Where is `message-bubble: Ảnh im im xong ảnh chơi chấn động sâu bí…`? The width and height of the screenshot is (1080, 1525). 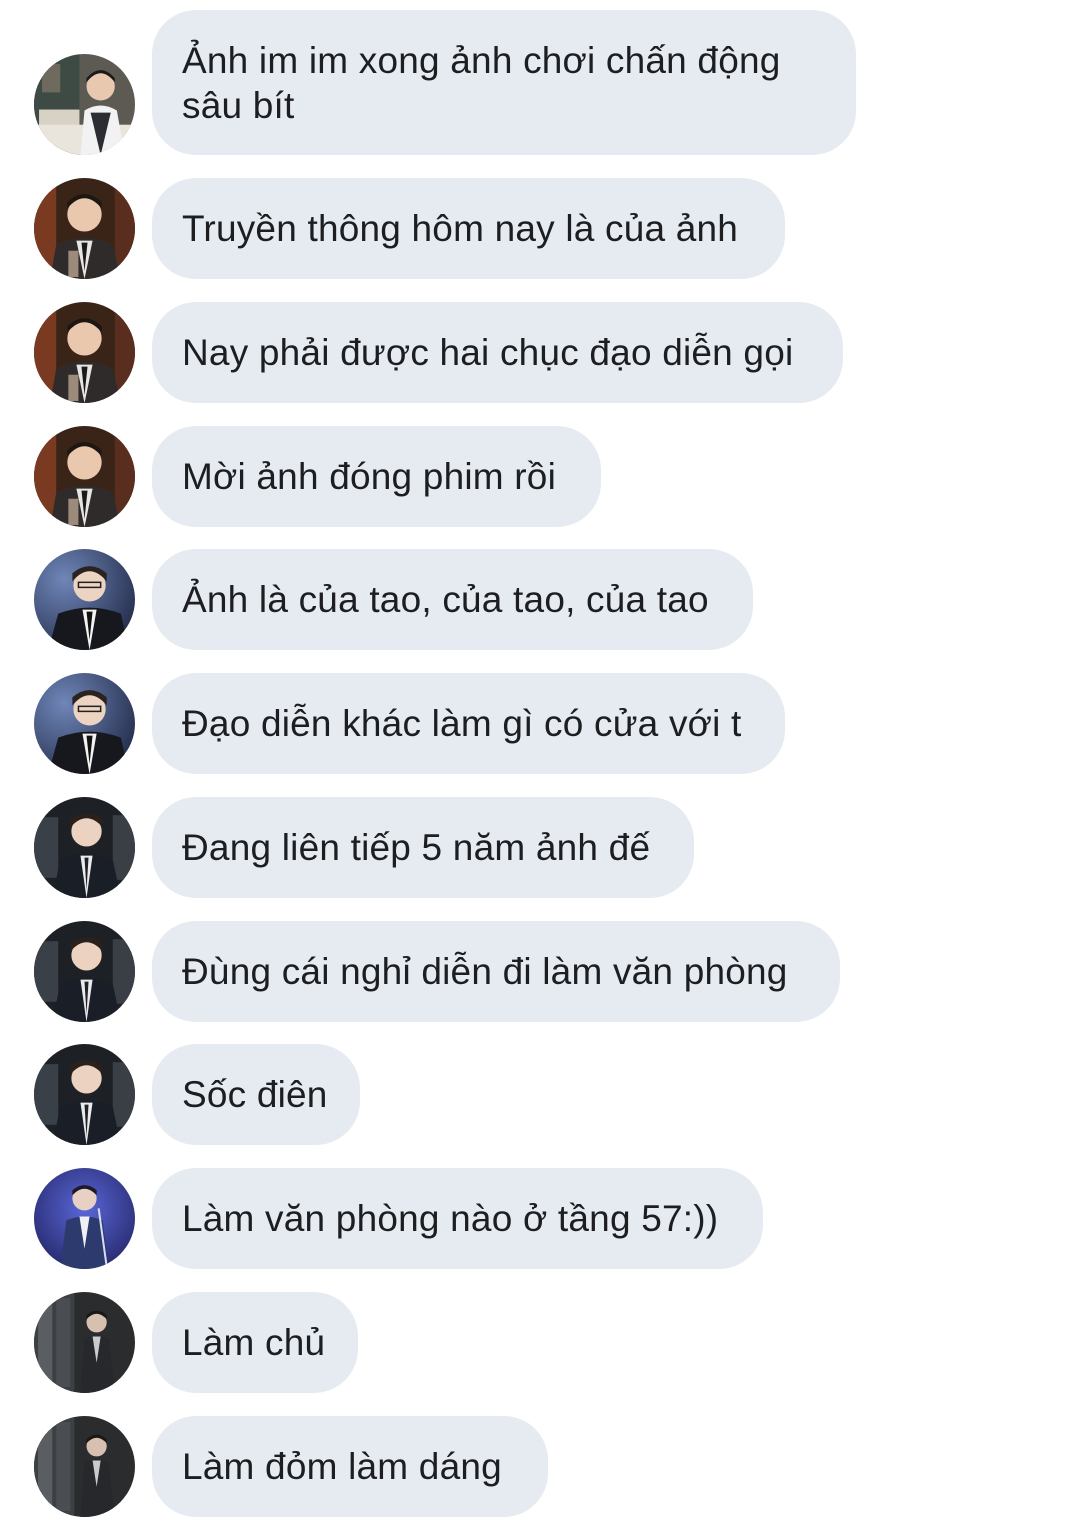
message-bubble: Ảnh im im xong ảnh chơi chấn động sâu bí… is located at coordinates (504, 82).